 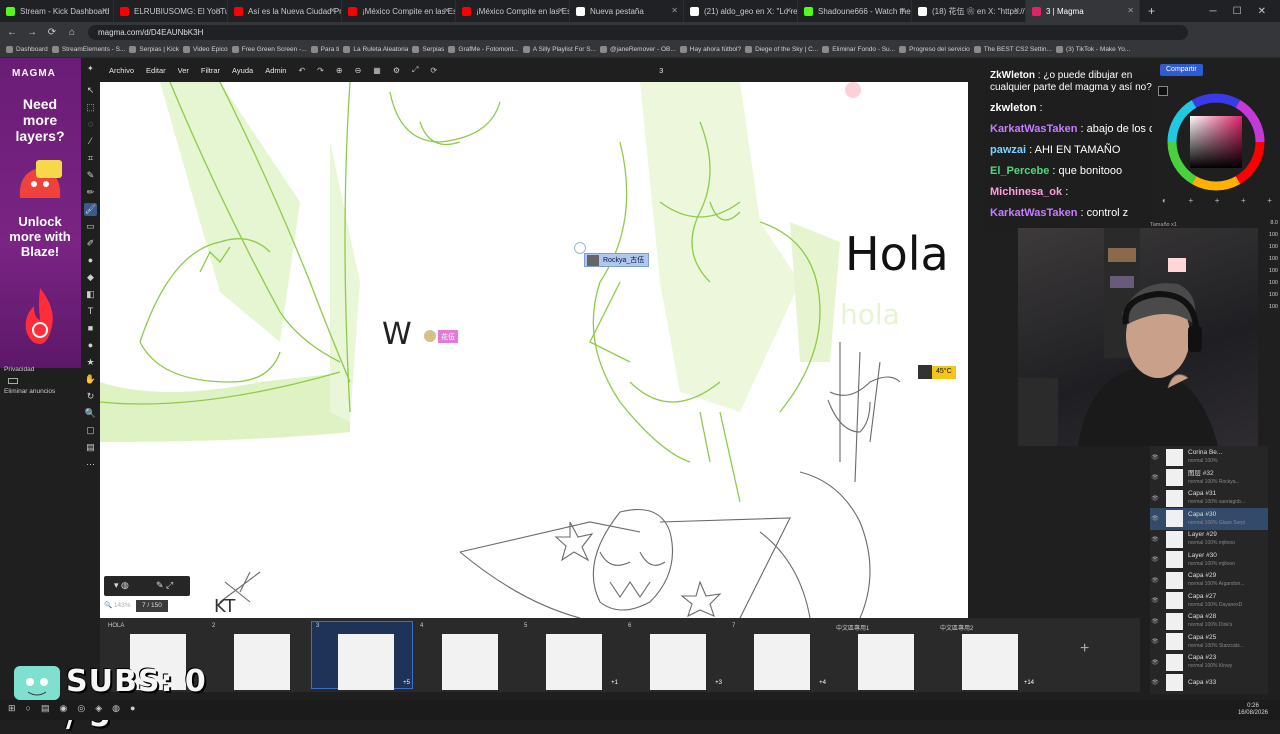 What do you see at coordinates (324, 49) in the screenshot?
I see `bookmark-item: Para ti` at bounding box center [324, 49].